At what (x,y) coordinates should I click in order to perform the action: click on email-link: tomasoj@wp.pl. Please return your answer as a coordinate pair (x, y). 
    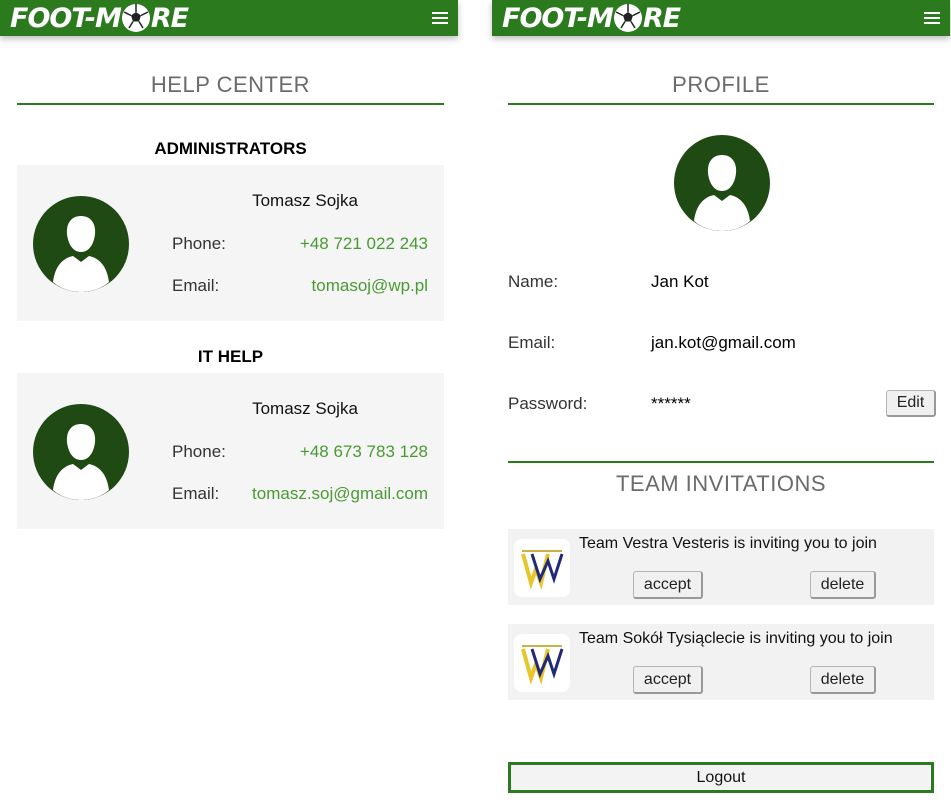
    Looking at the image, I should click on (370, 286).